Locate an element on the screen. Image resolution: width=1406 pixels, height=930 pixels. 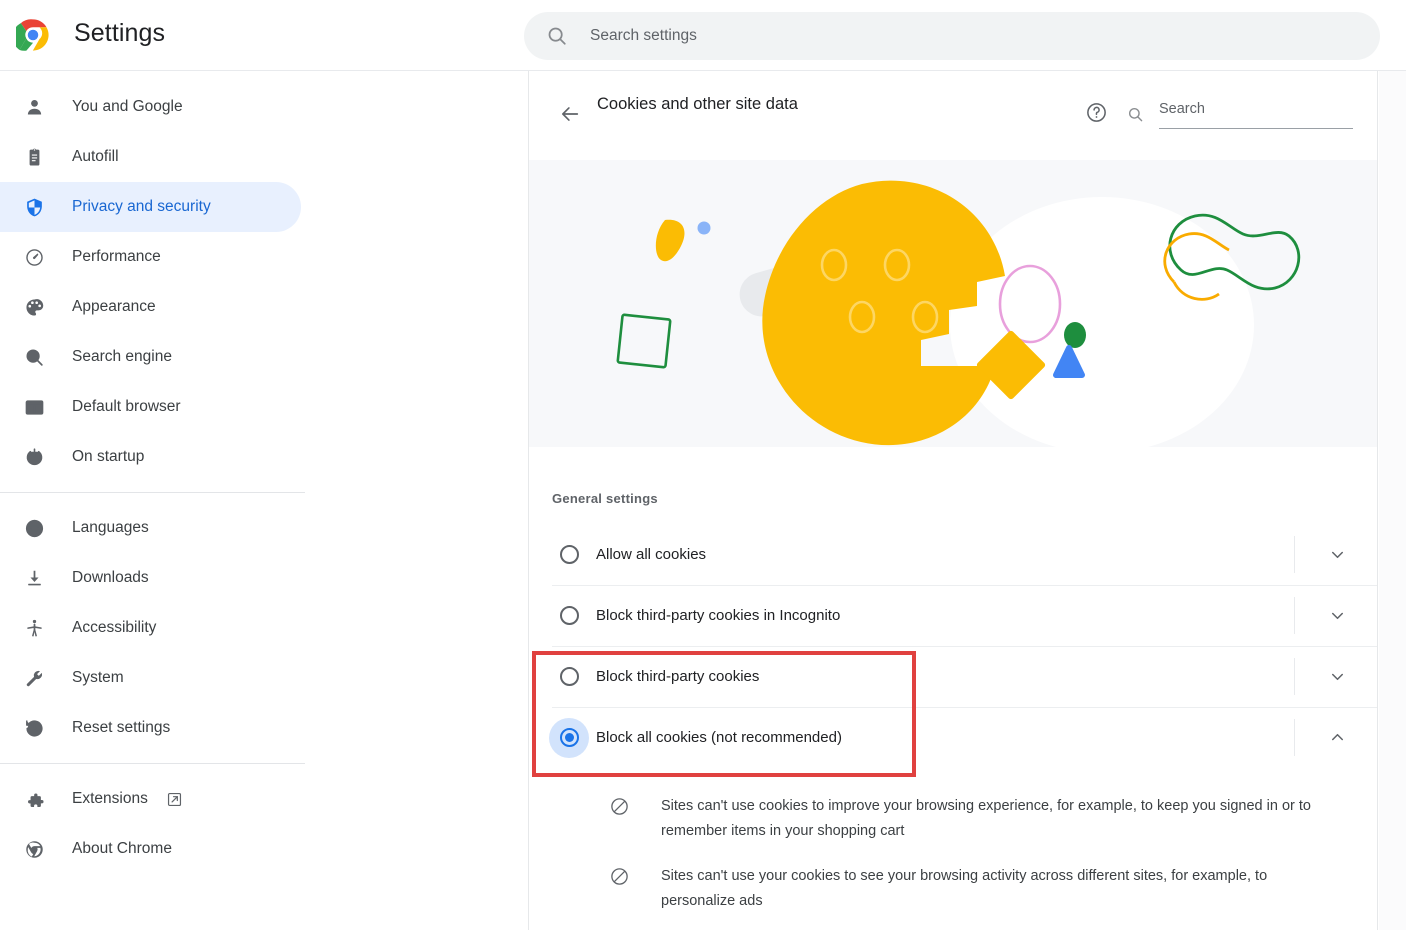
sidebar-item-extensions: Extensions is located at coordinates (150, 799).